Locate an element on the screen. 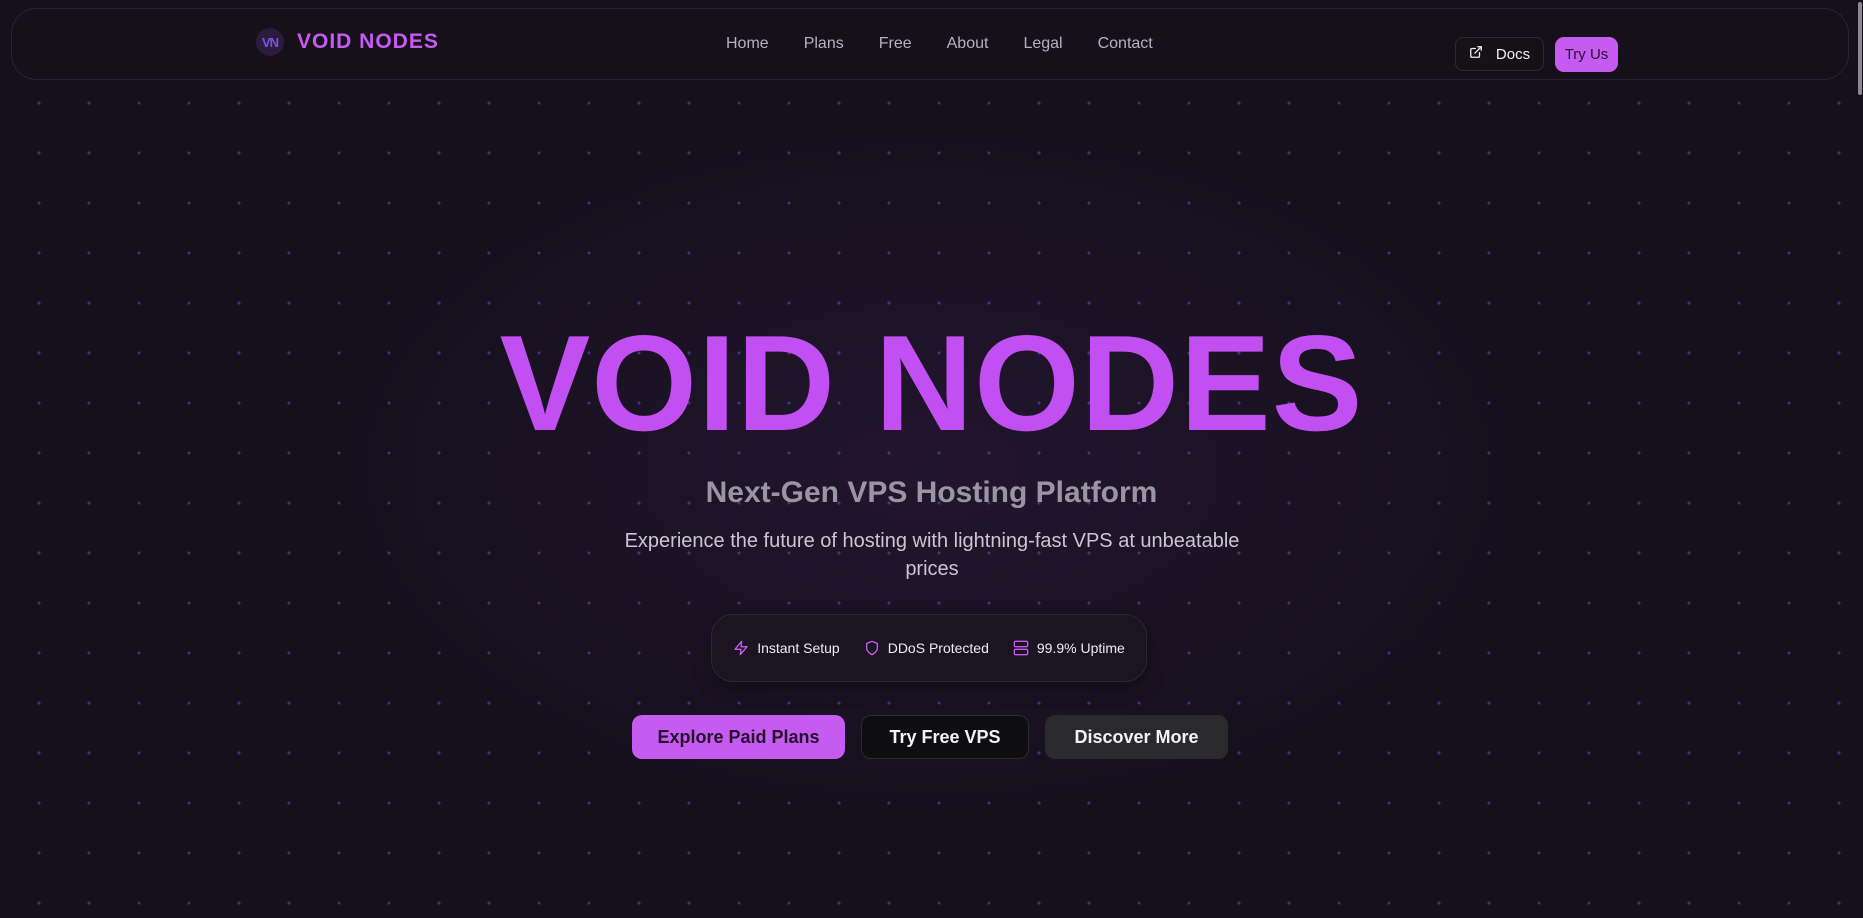 Image resolution: width=1863 pixels, height=918 pixels. discover-more-button: Discover More is located at coordinates (1136, 737).